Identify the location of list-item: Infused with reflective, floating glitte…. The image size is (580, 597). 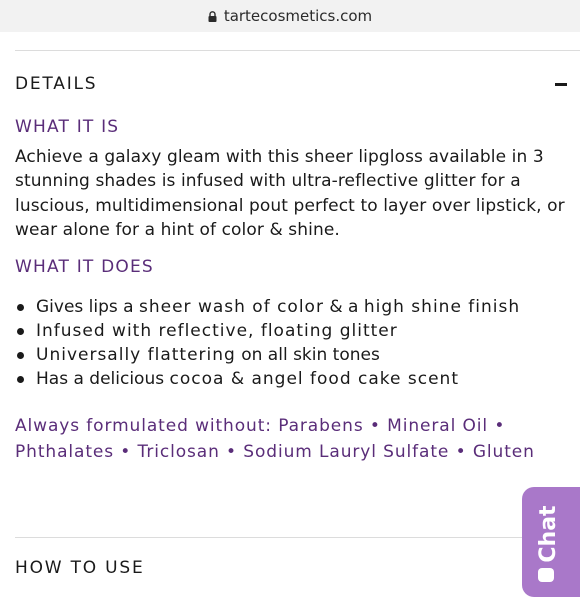
(267, 331).